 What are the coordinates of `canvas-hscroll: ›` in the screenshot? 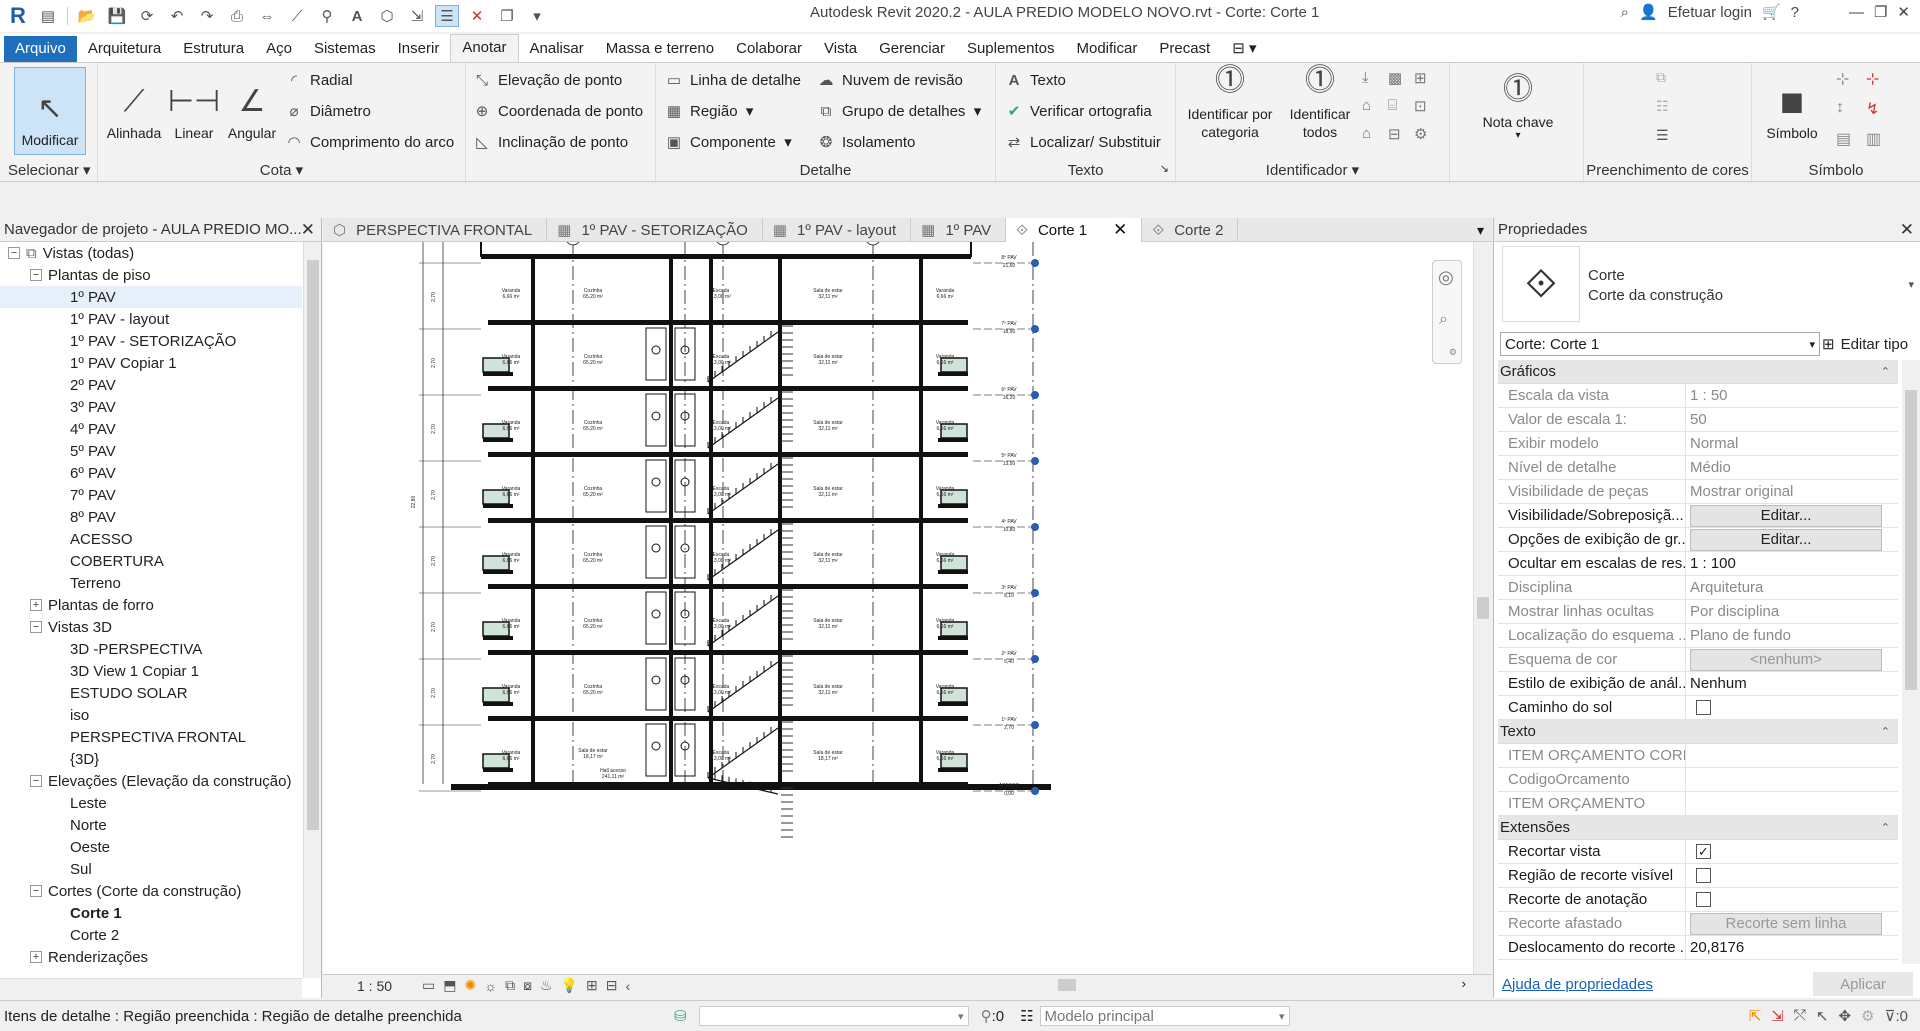 It's located at (1071, 985).